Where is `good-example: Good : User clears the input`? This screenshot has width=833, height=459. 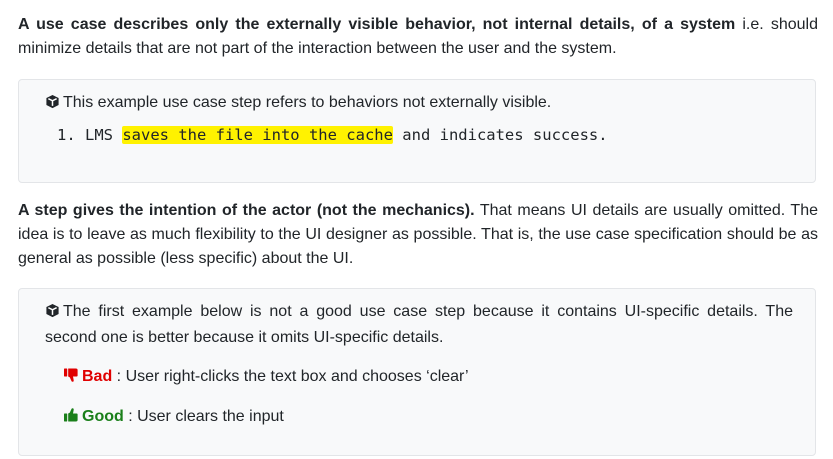 good-example: Good : User clears the input is located at coordinates (173, 418).